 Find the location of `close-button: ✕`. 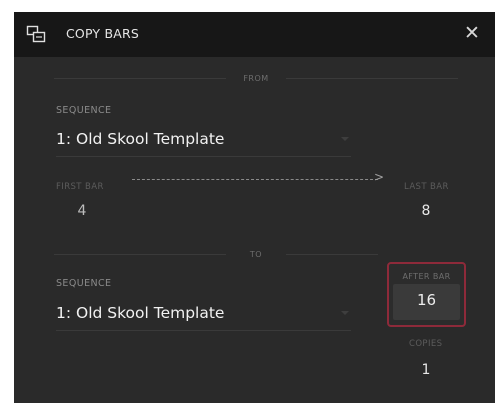

close-button: ✕ is located at coordinates (472, 33).